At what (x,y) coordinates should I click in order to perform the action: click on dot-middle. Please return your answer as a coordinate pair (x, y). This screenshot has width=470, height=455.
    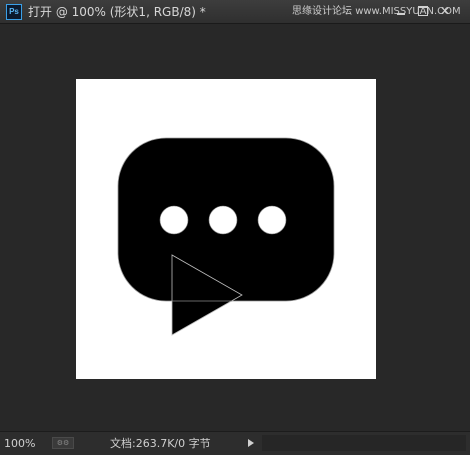
    Looking at the image, I should click on (223, 220).